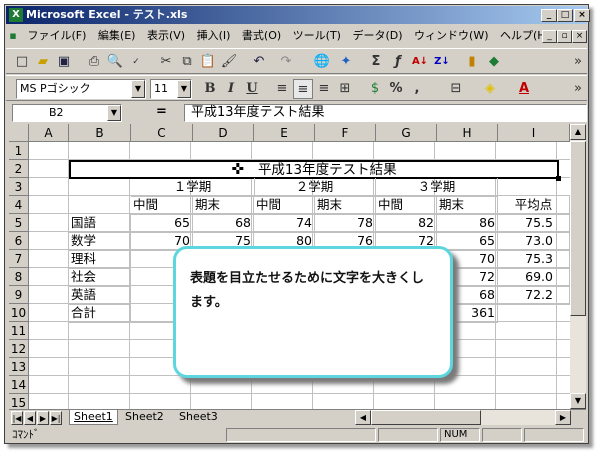 The width and height of the screenshot is (600, 456). What do you see at coordinates (345, 133) in the screenshot?
I see `column-header: F` at bounding box center [345, 133].